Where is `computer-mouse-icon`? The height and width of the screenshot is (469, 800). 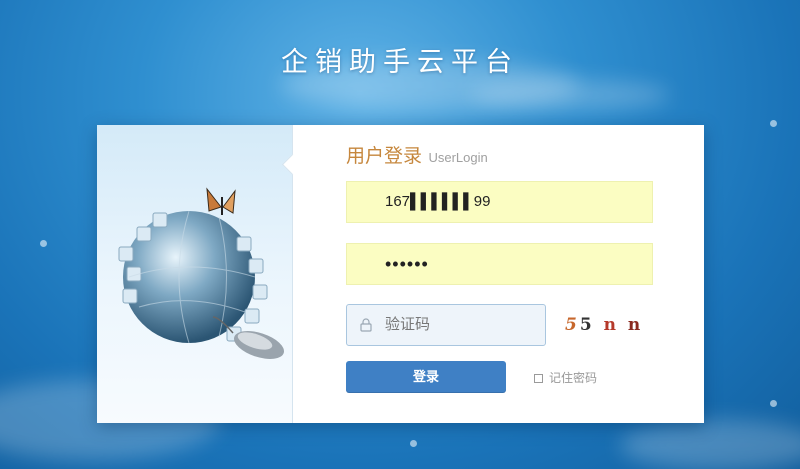
computer-mouse-icon is located at coordinates (248, 337).